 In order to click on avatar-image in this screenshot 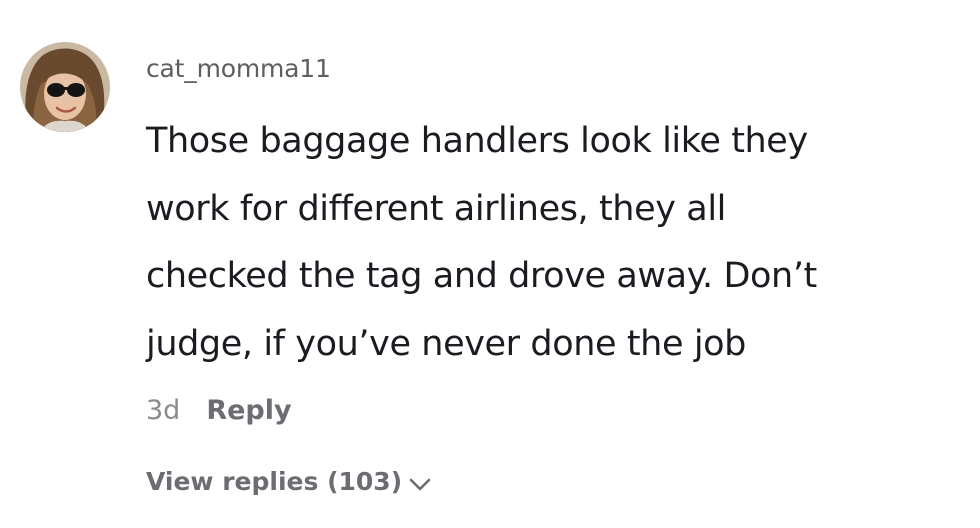, I will do `click(65, 87)`.